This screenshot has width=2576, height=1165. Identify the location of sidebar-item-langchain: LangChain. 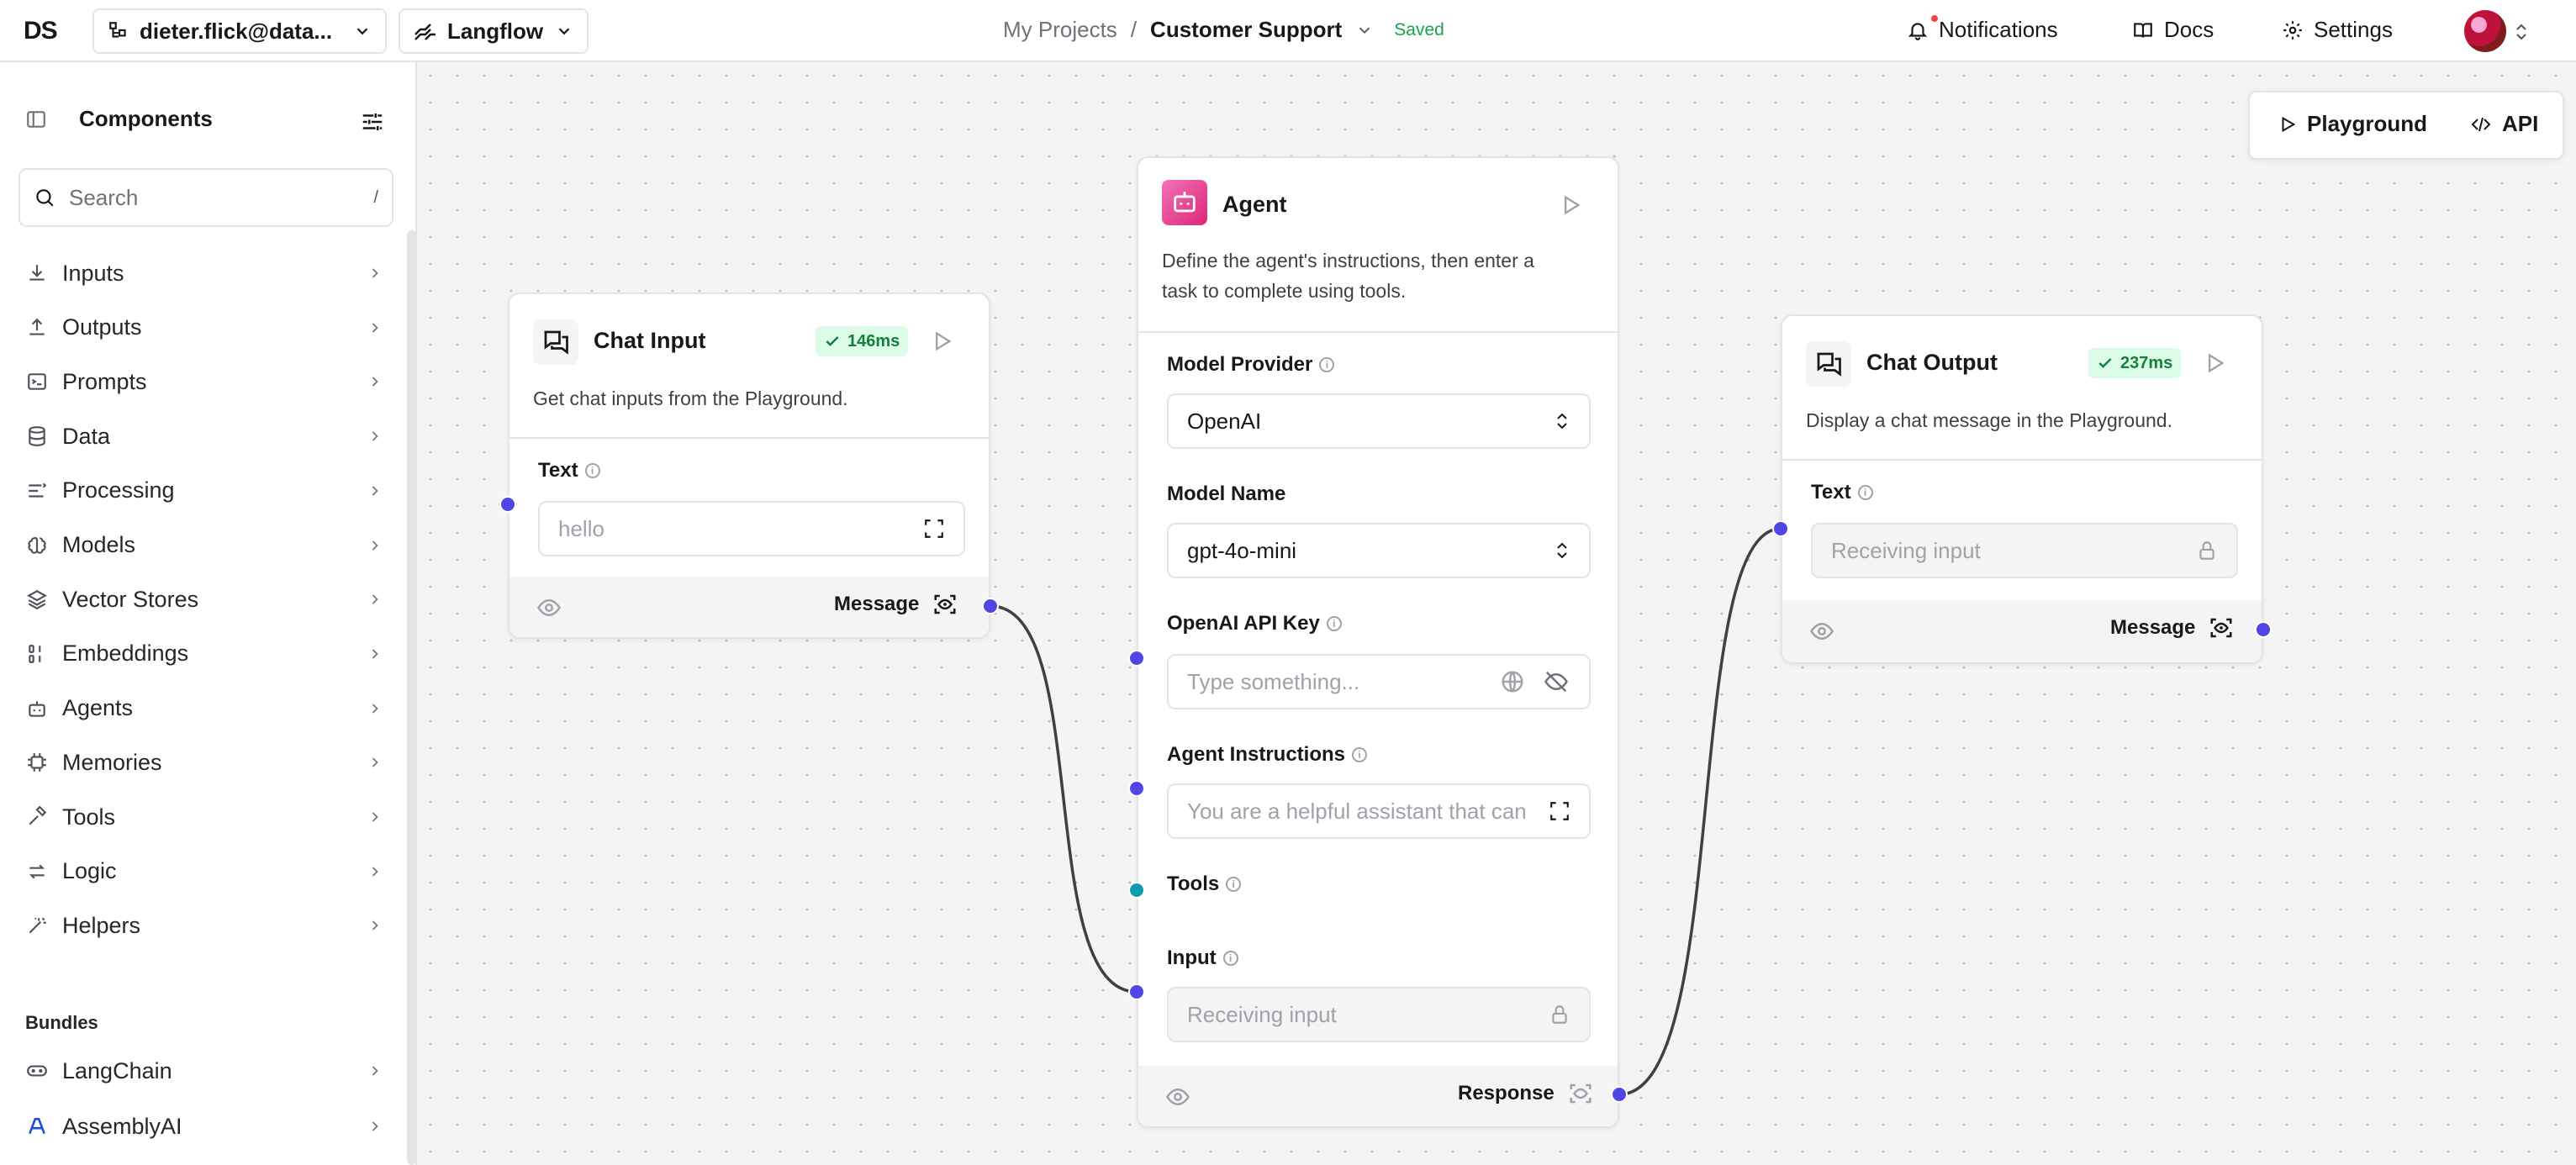
(204, 1071).